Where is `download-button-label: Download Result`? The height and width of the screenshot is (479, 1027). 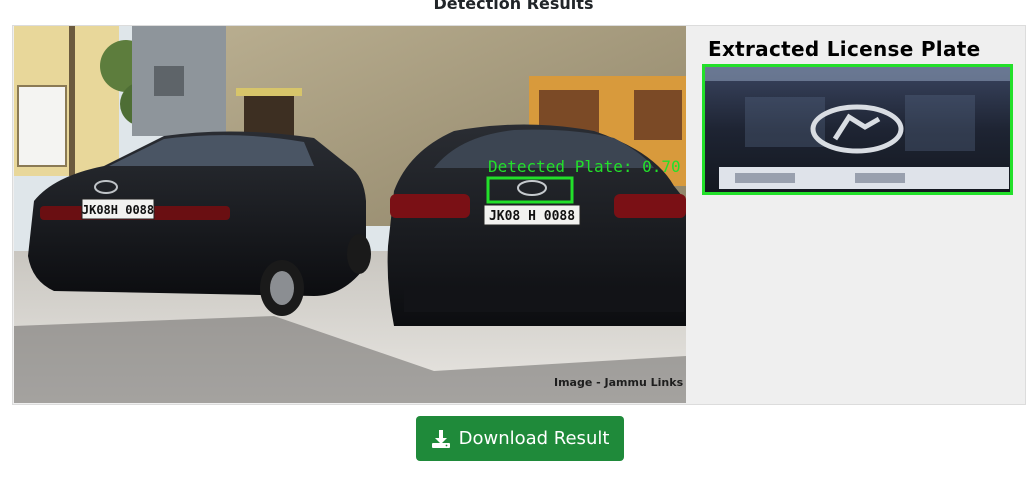 download-button-label: Download Result is located at coordinates (534, 438).